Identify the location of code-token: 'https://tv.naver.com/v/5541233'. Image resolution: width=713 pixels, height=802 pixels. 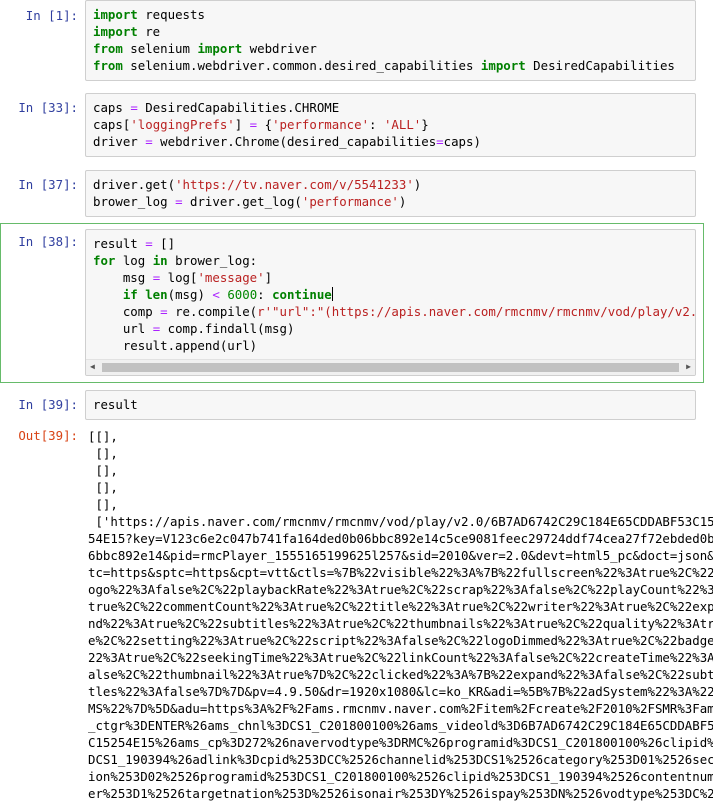
(294, 184).